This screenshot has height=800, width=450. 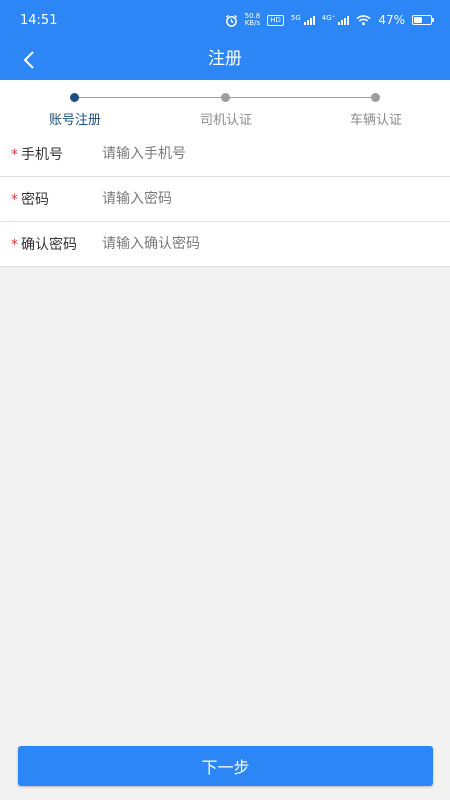 I want to click on signal-sim1: 5G, so click(x=303, y=20).